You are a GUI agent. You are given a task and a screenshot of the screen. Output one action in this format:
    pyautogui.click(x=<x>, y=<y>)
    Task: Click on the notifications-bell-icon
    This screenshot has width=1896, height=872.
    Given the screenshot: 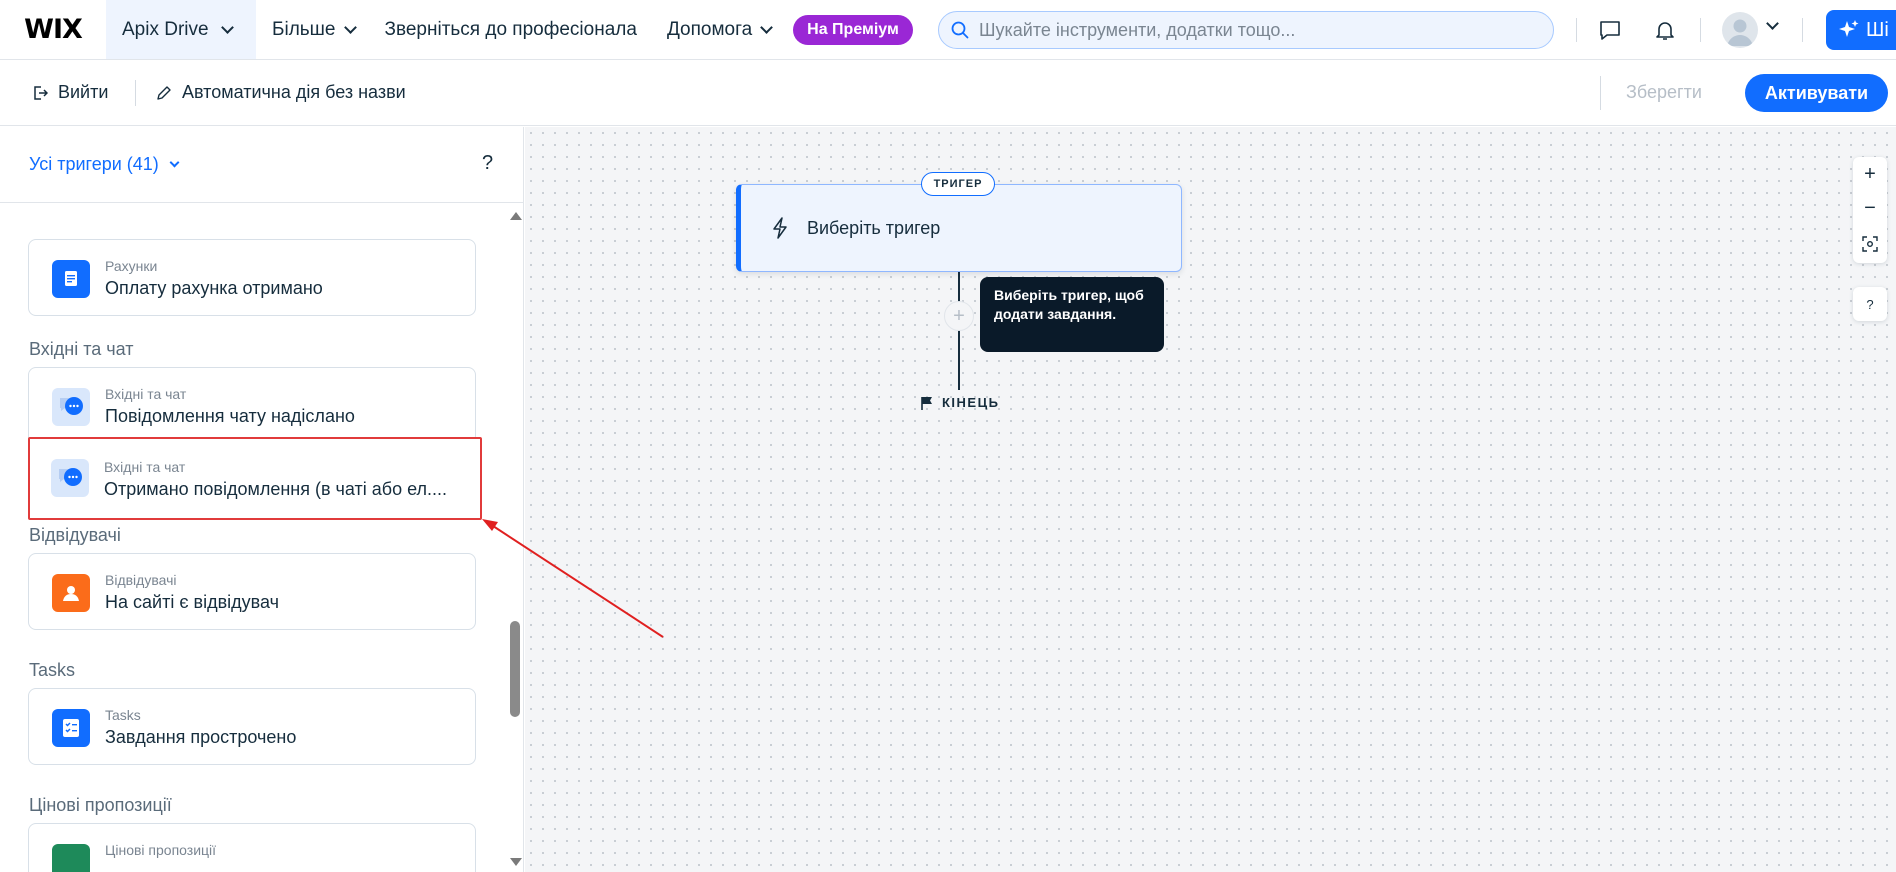 What is the action you would take?
    pyautogui.click(x=1665, y=30)
    